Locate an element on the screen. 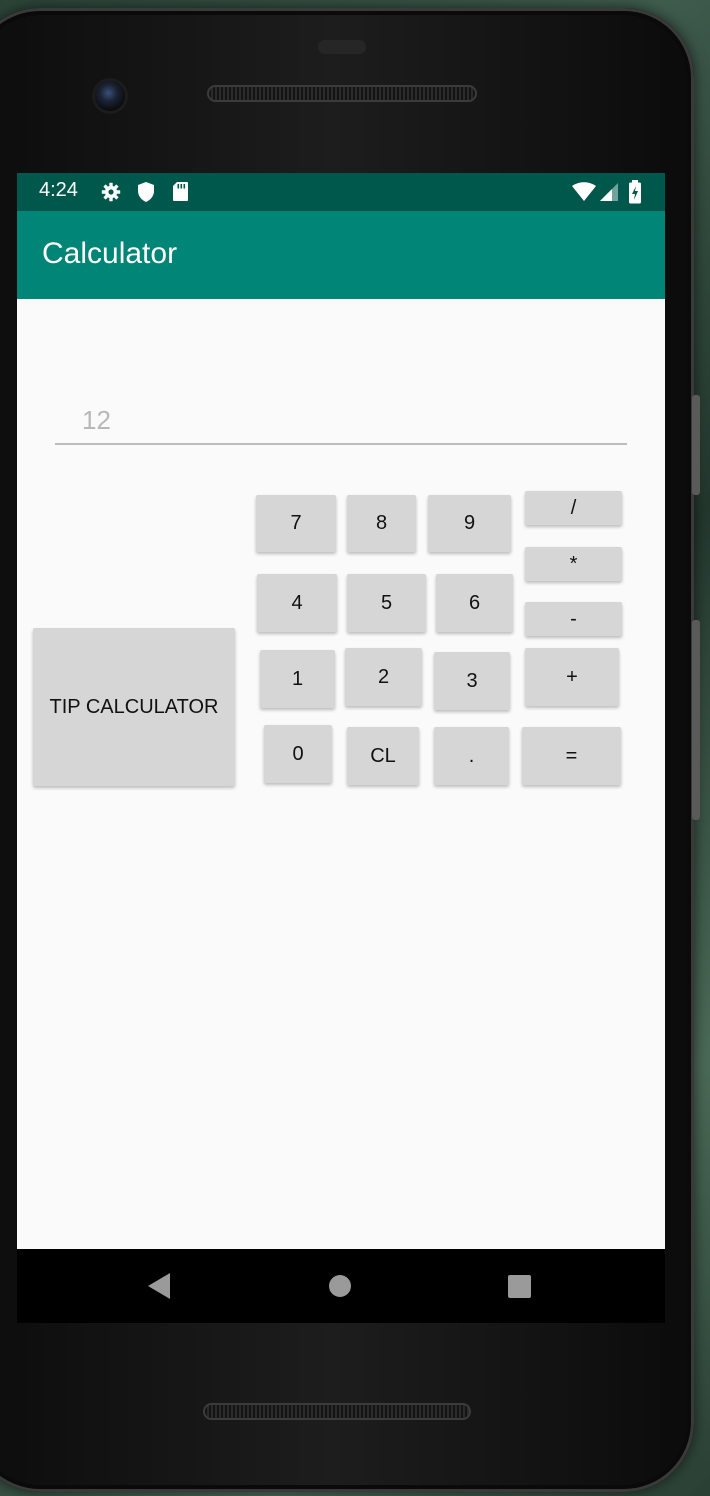 The width and height of the screenshot is (710, 1496). tip-calculator-button: TIP CALCULATOR is located at coordinates (134, 707).